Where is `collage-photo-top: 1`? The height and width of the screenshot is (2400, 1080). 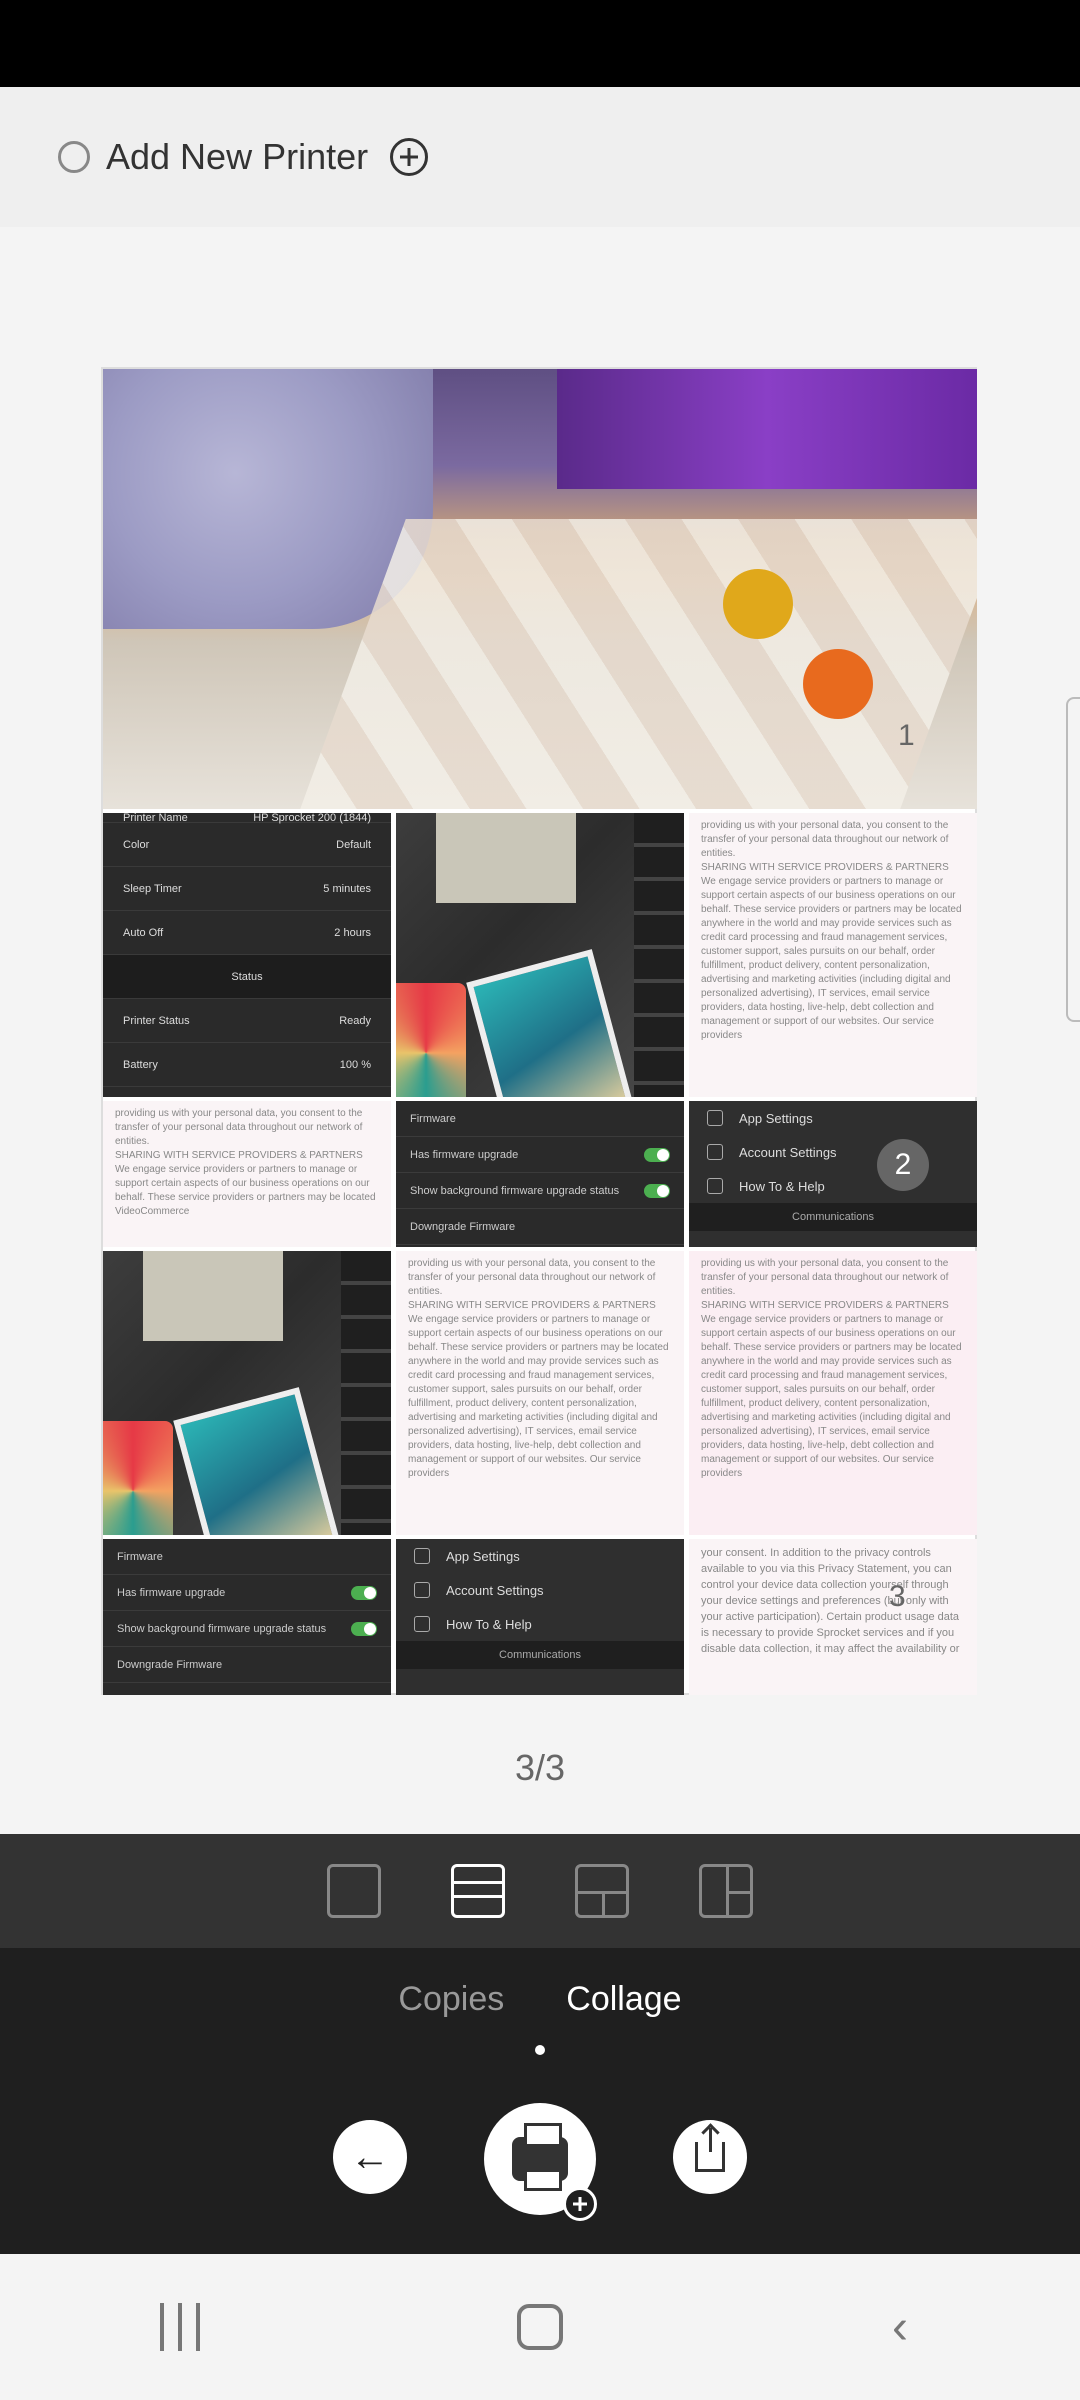
collage-photo-top: 1 is located at coordinates (540, 589).